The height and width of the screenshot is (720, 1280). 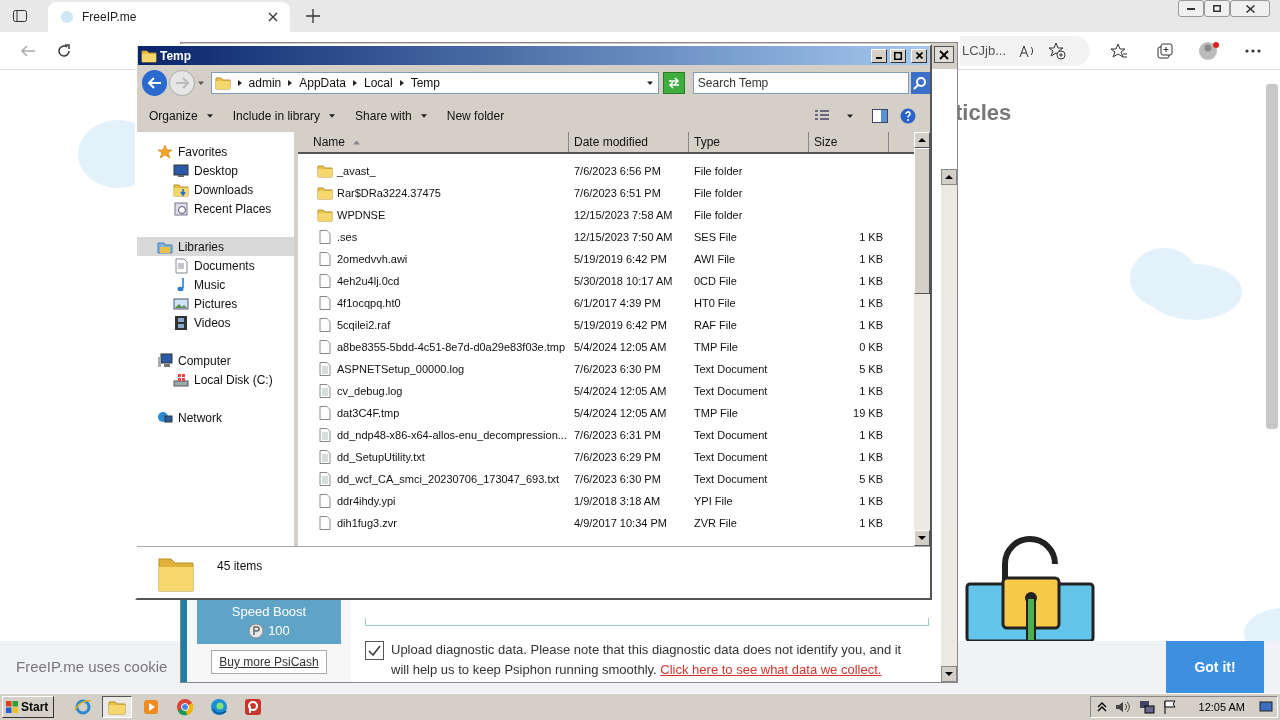 What do you see at coordinates (800, 83) in the screenshot?
I see `search-field: Search Temp` at bounding box center [800, 83].